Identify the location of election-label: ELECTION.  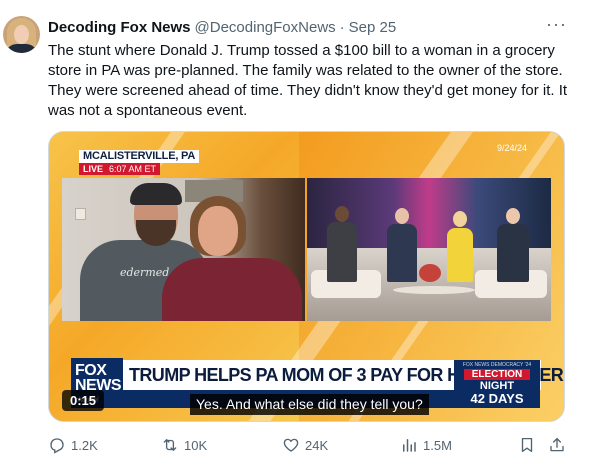
(497, 374).